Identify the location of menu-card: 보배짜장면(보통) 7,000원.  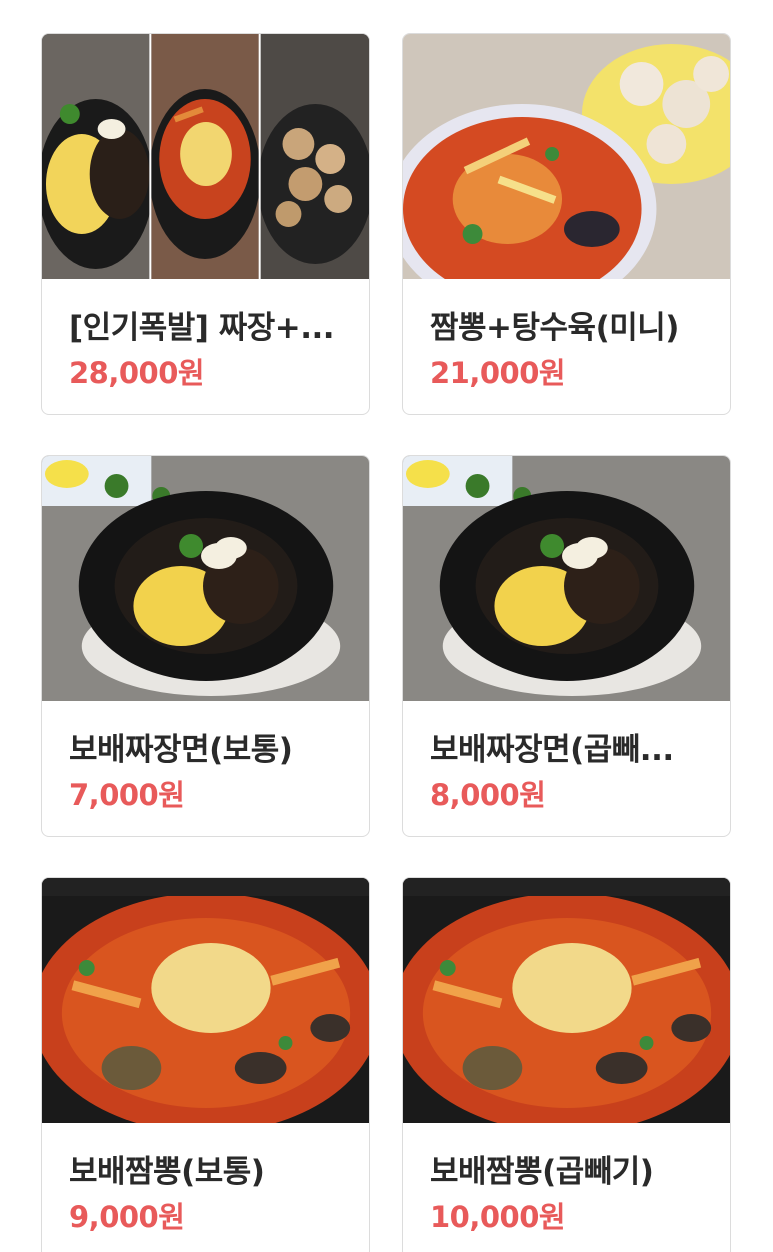
(205, 646).